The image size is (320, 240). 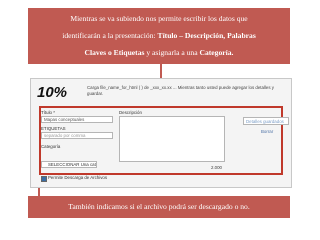 What do you see at coordinates (267, 131) in the screenshot?
I see `delete-link: Borrar` at bounding box center [267, 131].